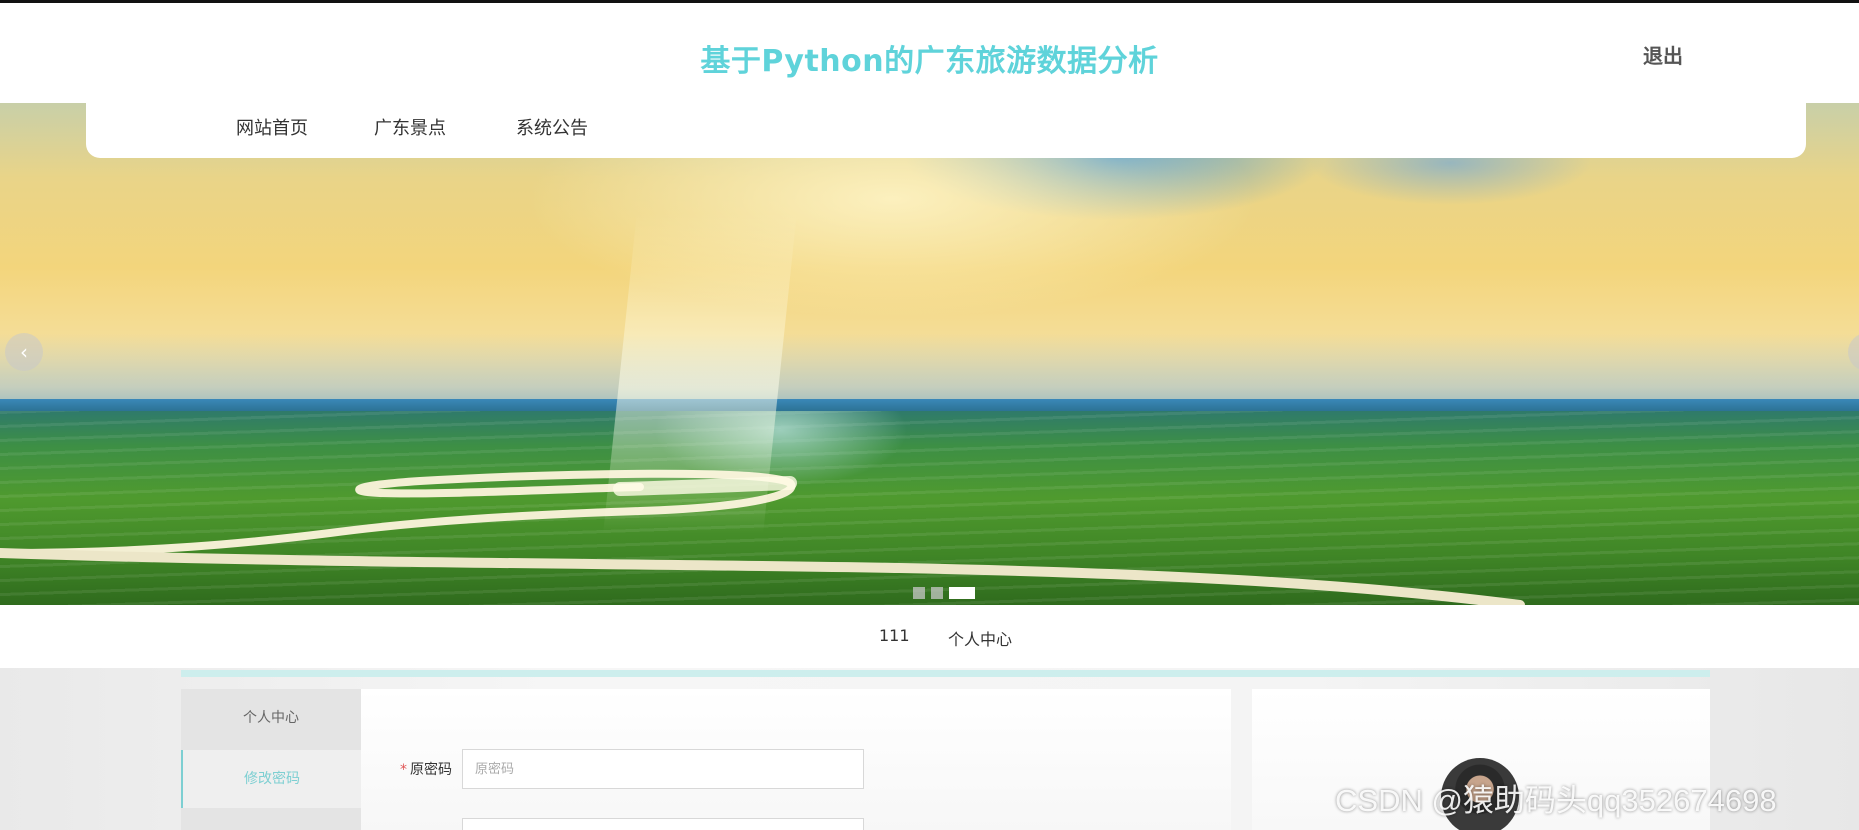  What do you see at coordinates (410, 127) in the screenshot?
I see `nav-item-attractions: 广东景点` at bounding box center [410, 127].